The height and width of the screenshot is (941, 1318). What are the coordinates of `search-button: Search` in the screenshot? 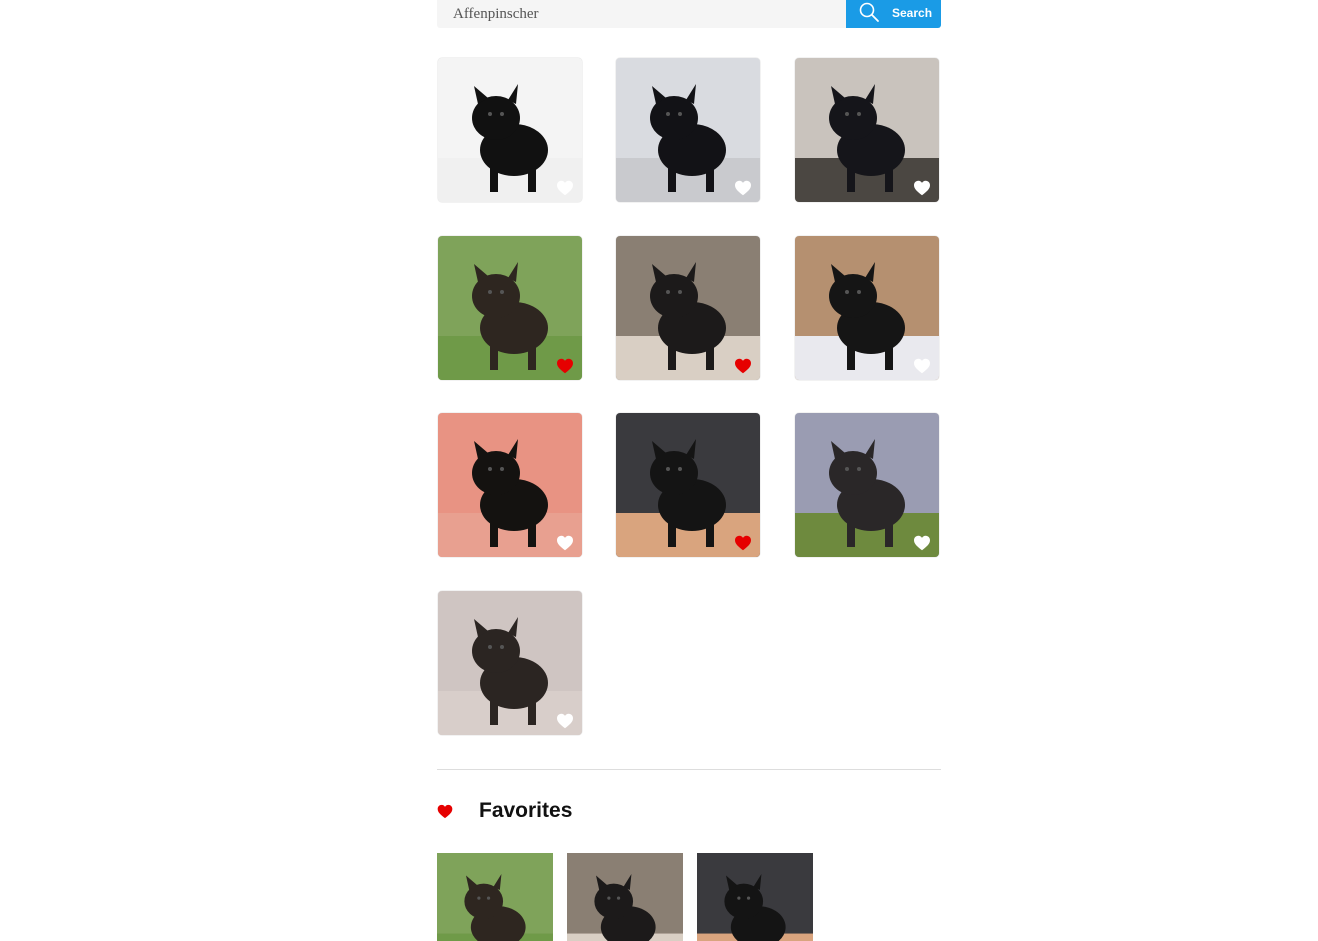 It's located at (893, 14).